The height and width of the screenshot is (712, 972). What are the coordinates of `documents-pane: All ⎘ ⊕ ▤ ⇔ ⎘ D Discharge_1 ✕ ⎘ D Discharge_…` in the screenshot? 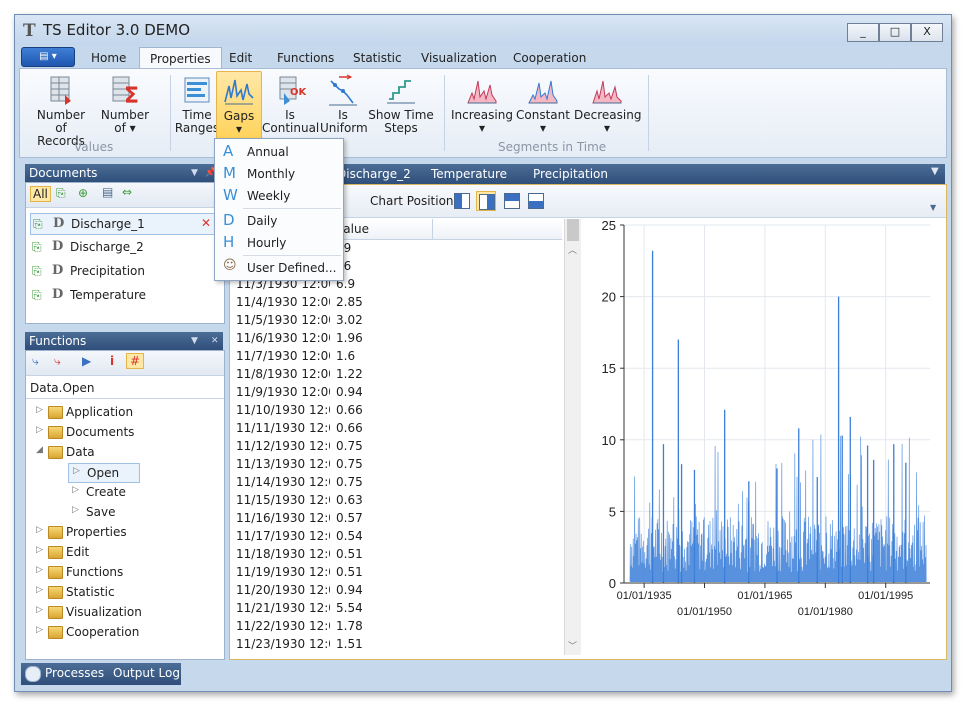 It's located at (125, 253).